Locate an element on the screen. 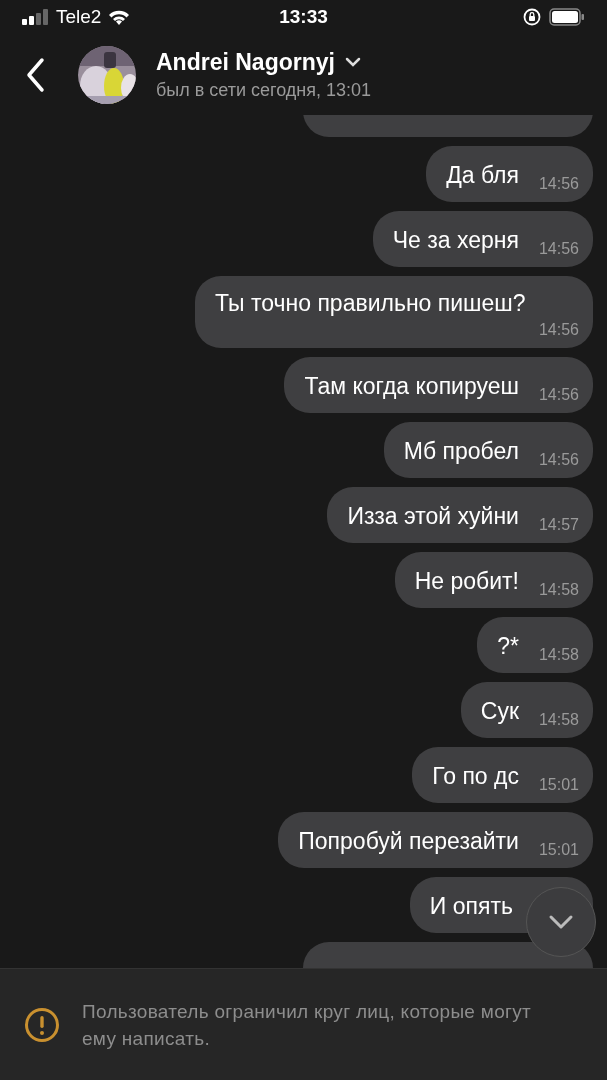 The width and height of the screenshot is (607, 1080). message-text: ?* is located at coordinates (508, 646).